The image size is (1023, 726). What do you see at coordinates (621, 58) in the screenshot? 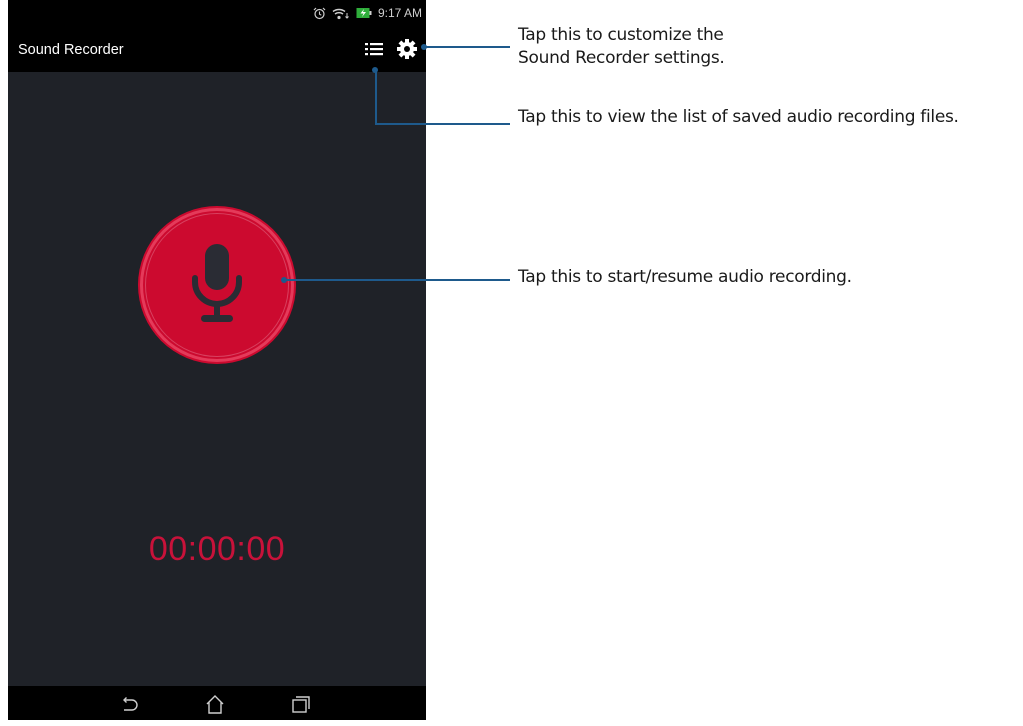
I see `settings-callout-line2: Sound Recorder settings.` at bounding box center [621, 58].